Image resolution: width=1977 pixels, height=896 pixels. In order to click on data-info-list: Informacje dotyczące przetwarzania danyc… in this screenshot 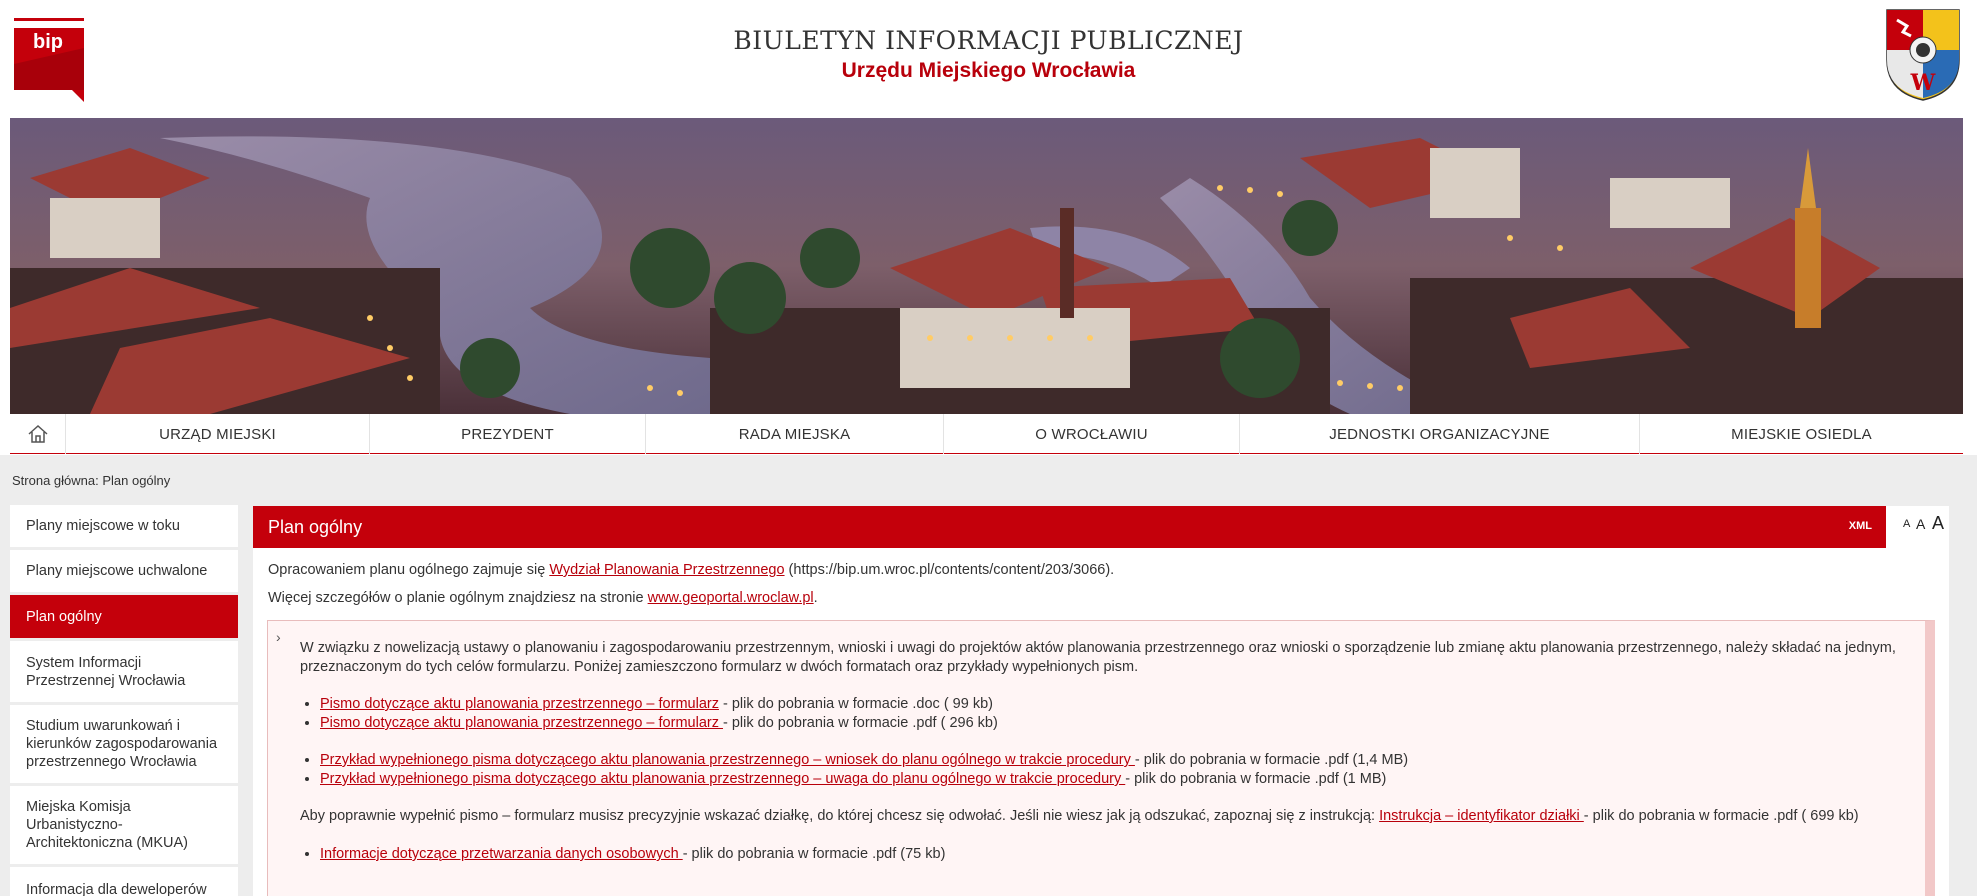, I will do `click(1105, 854)`.